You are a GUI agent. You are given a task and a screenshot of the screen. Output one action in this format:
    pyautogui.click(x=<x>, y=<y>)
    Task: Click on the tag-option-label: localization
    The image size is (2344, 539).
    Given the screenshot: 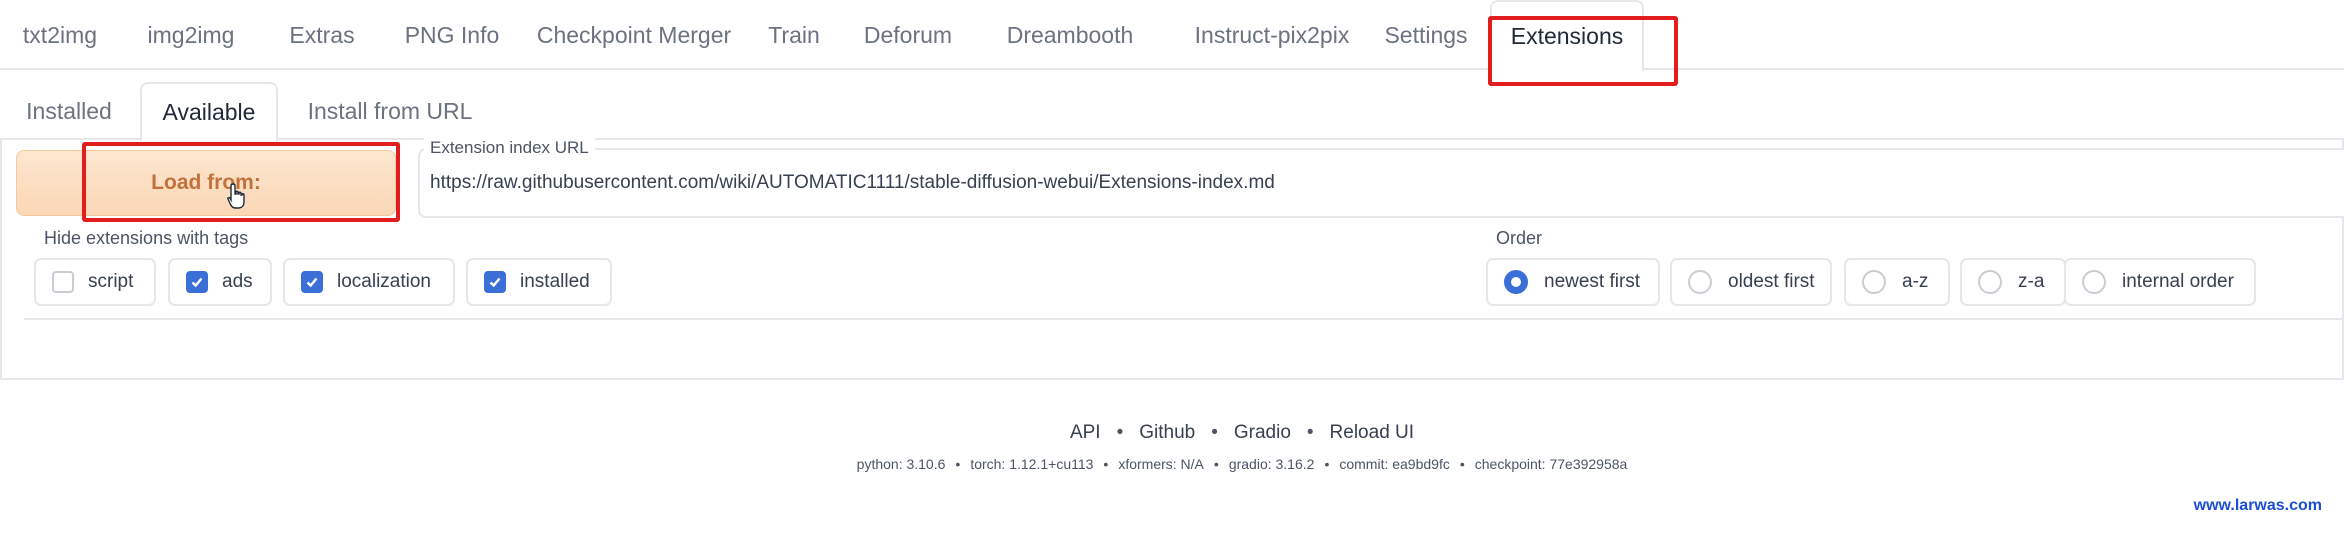 What is the action you would take?
    pyautogui.click(x=384, y=281)
    